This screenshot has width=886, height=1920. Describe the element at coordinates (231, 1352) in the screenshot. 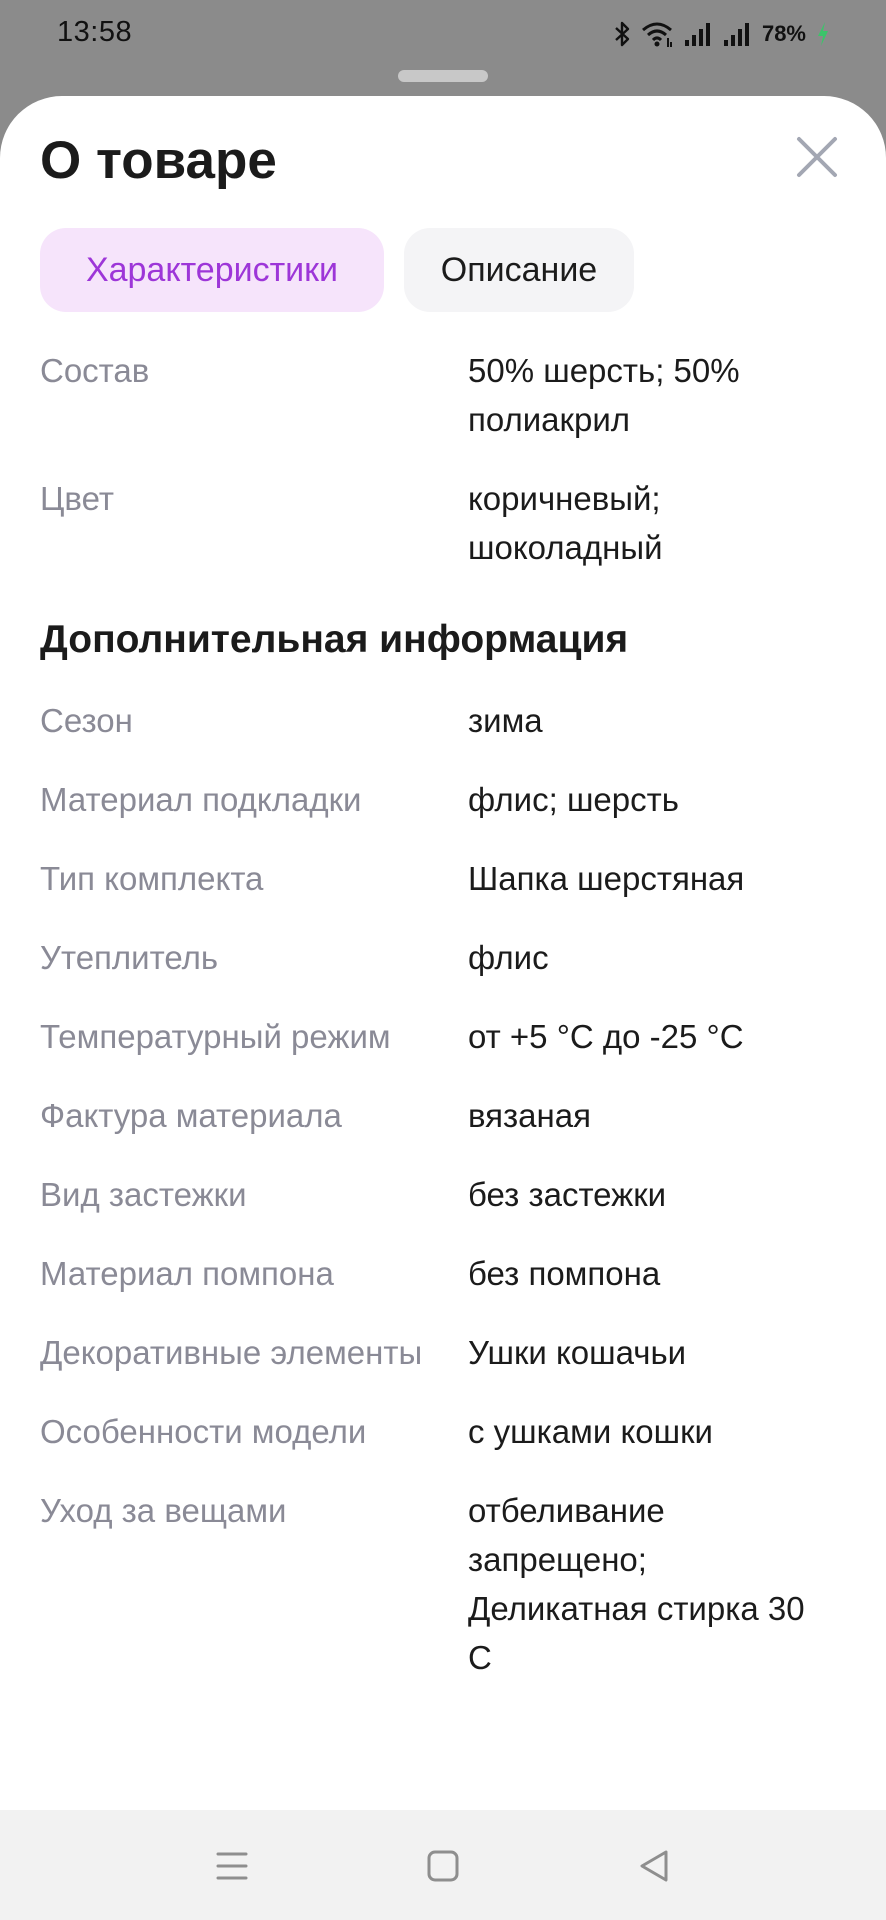

I see `property-name: Декоративные элементы` at that location.